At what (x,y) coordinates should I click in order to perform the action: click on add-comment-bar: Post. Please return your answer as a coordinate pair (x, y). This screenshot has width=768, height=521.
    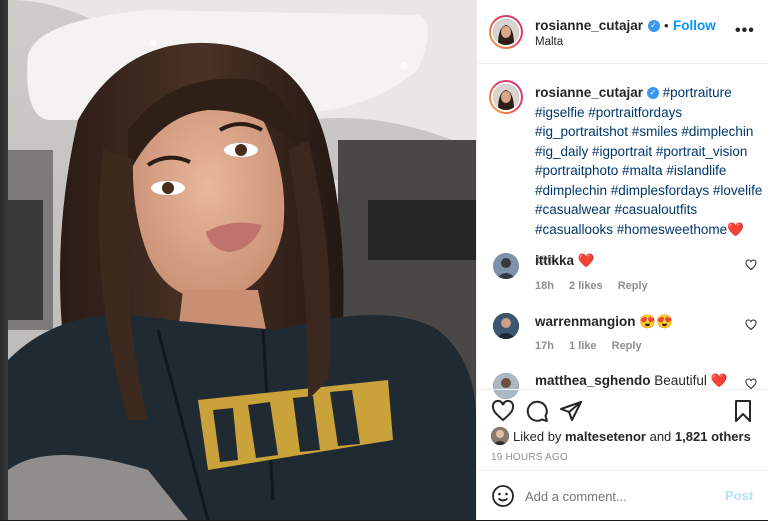
    Looking at the image, I should click on (622, 495).